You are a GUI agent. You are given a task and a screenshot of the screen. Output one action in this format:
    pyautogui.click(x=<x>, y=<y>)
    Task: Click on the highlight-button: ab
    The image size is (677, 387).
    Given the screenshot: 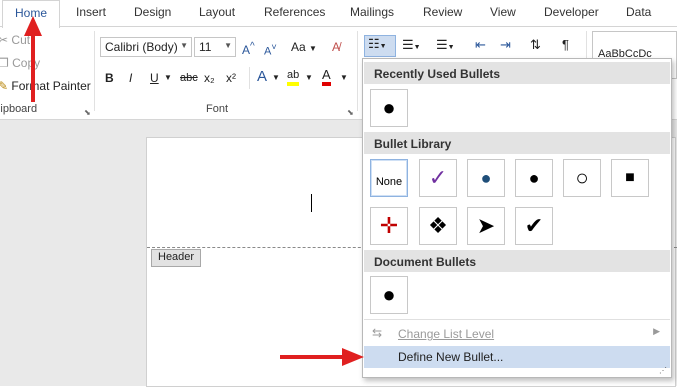 What is the action you would take?
    pyautogui.click(x=293, y=77)
    